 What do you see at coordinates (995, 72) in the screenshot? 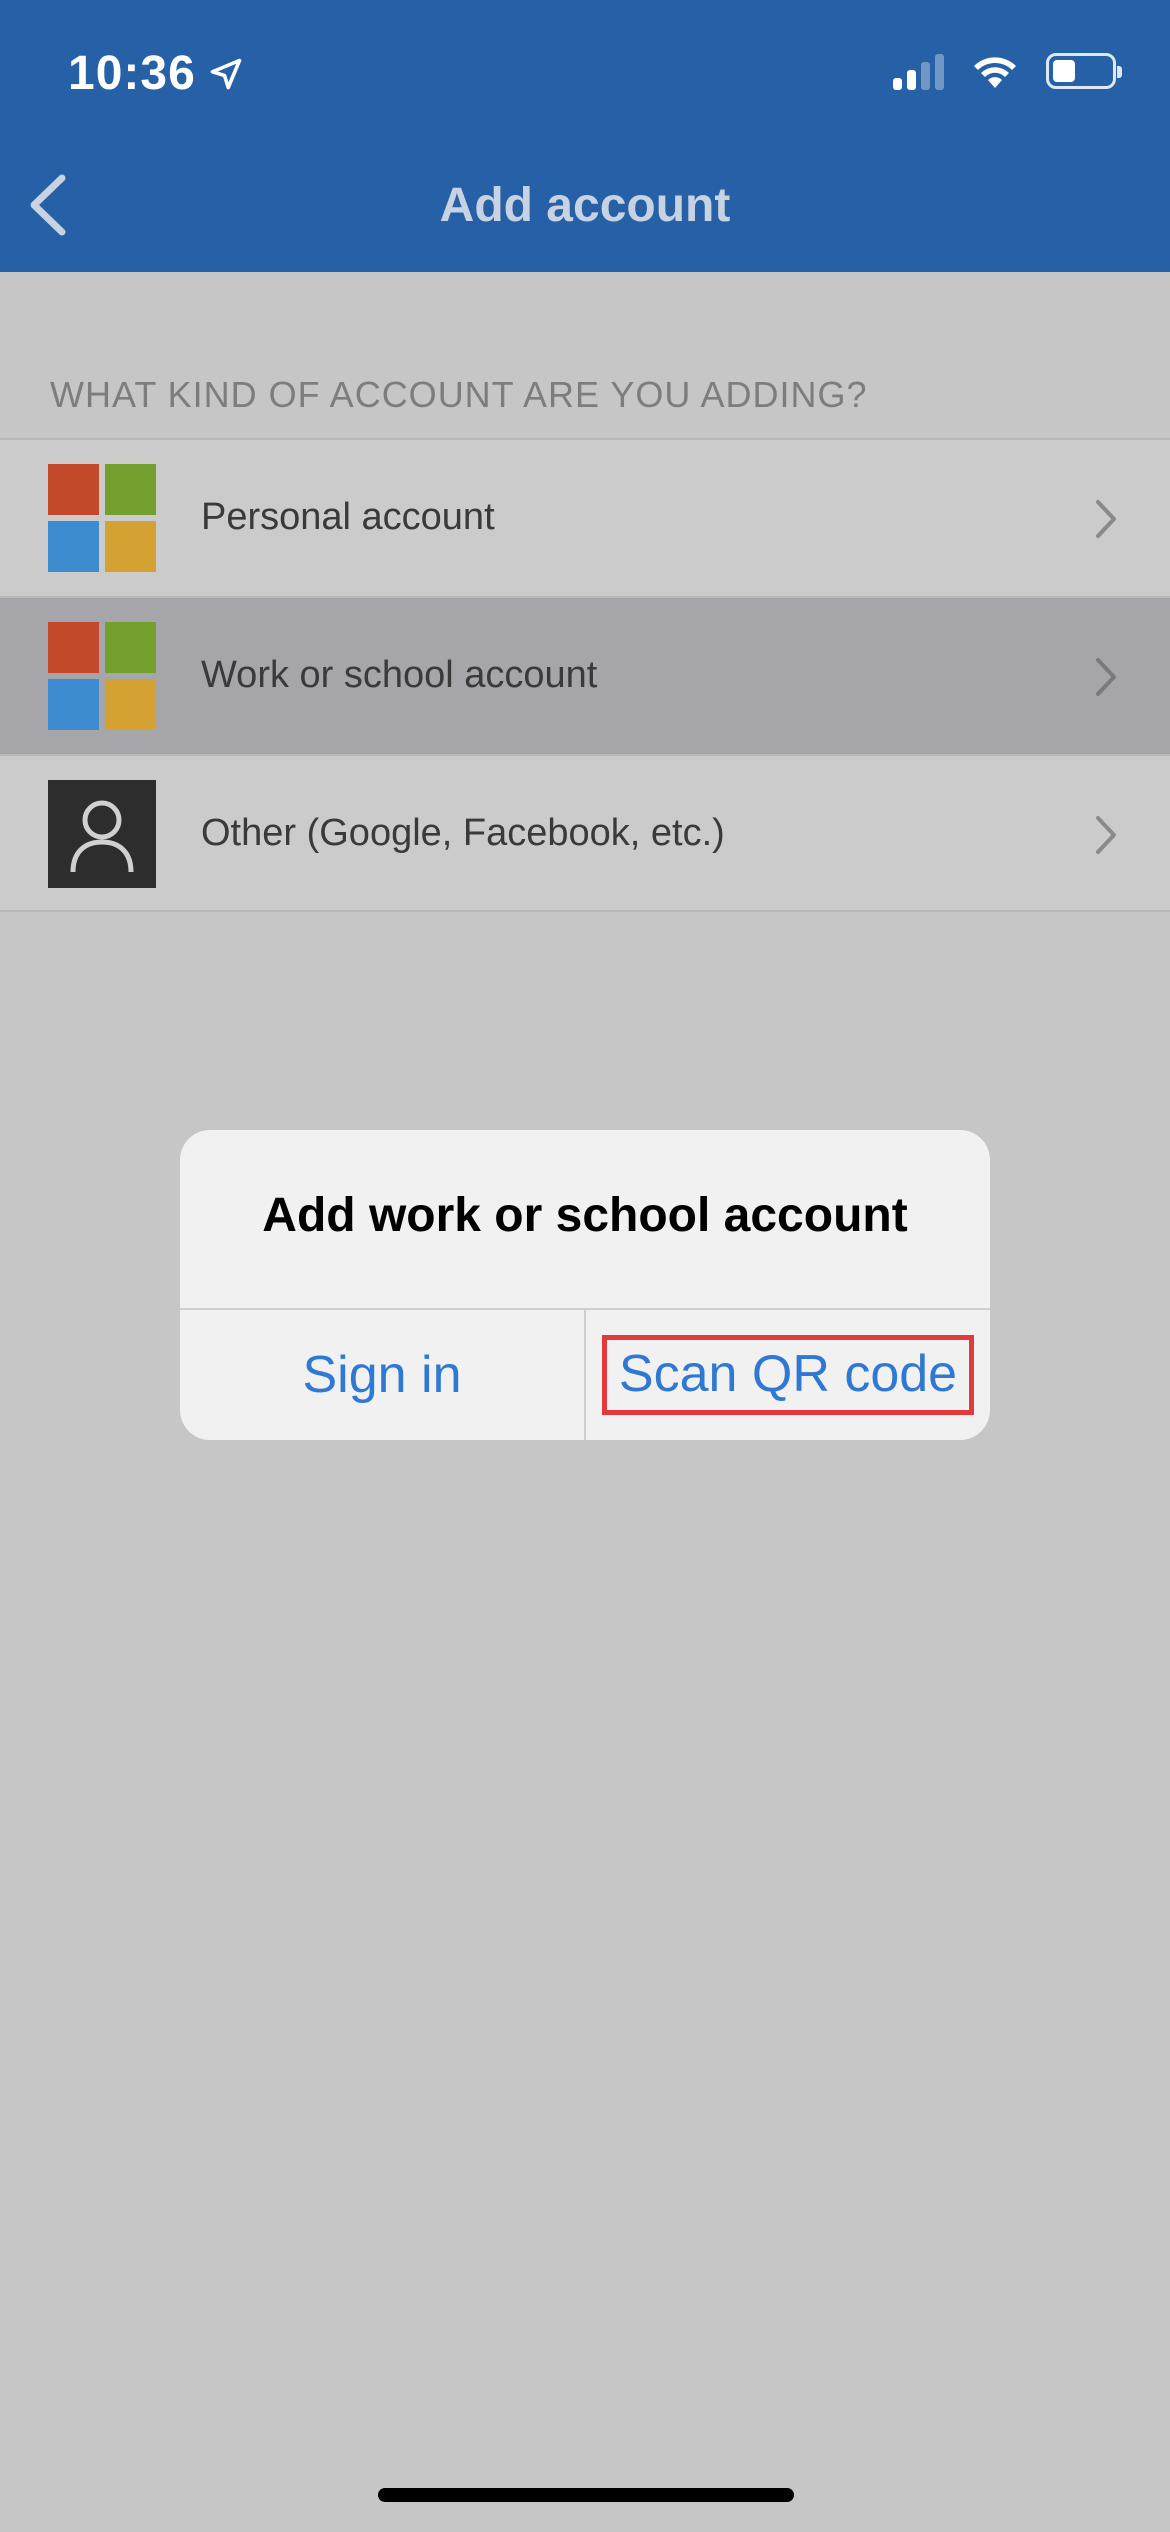
I see `wifi-icon` at bounding box center [995, 72].